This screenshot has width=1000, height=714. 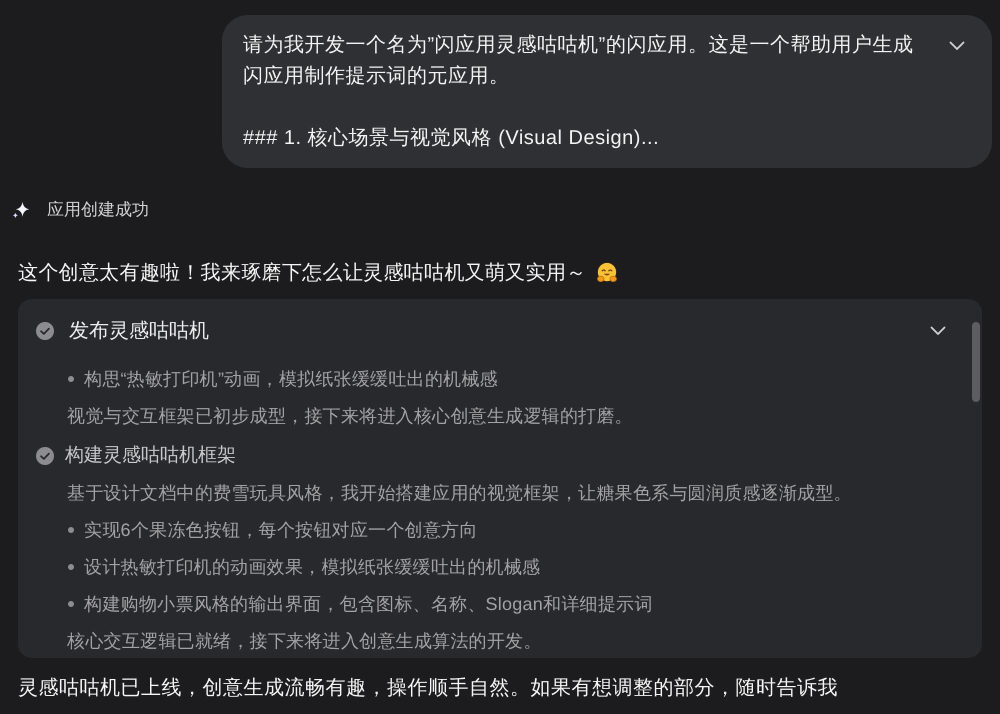 What do you see at coordinates (428, 688) in the screenshot?
I see `reply-text: 灵感咕咕机已上线，创意生成流畅有趣，操作顺手自然。如果有想调整的部分，随时告诉我` at bounding box center [428, 688].